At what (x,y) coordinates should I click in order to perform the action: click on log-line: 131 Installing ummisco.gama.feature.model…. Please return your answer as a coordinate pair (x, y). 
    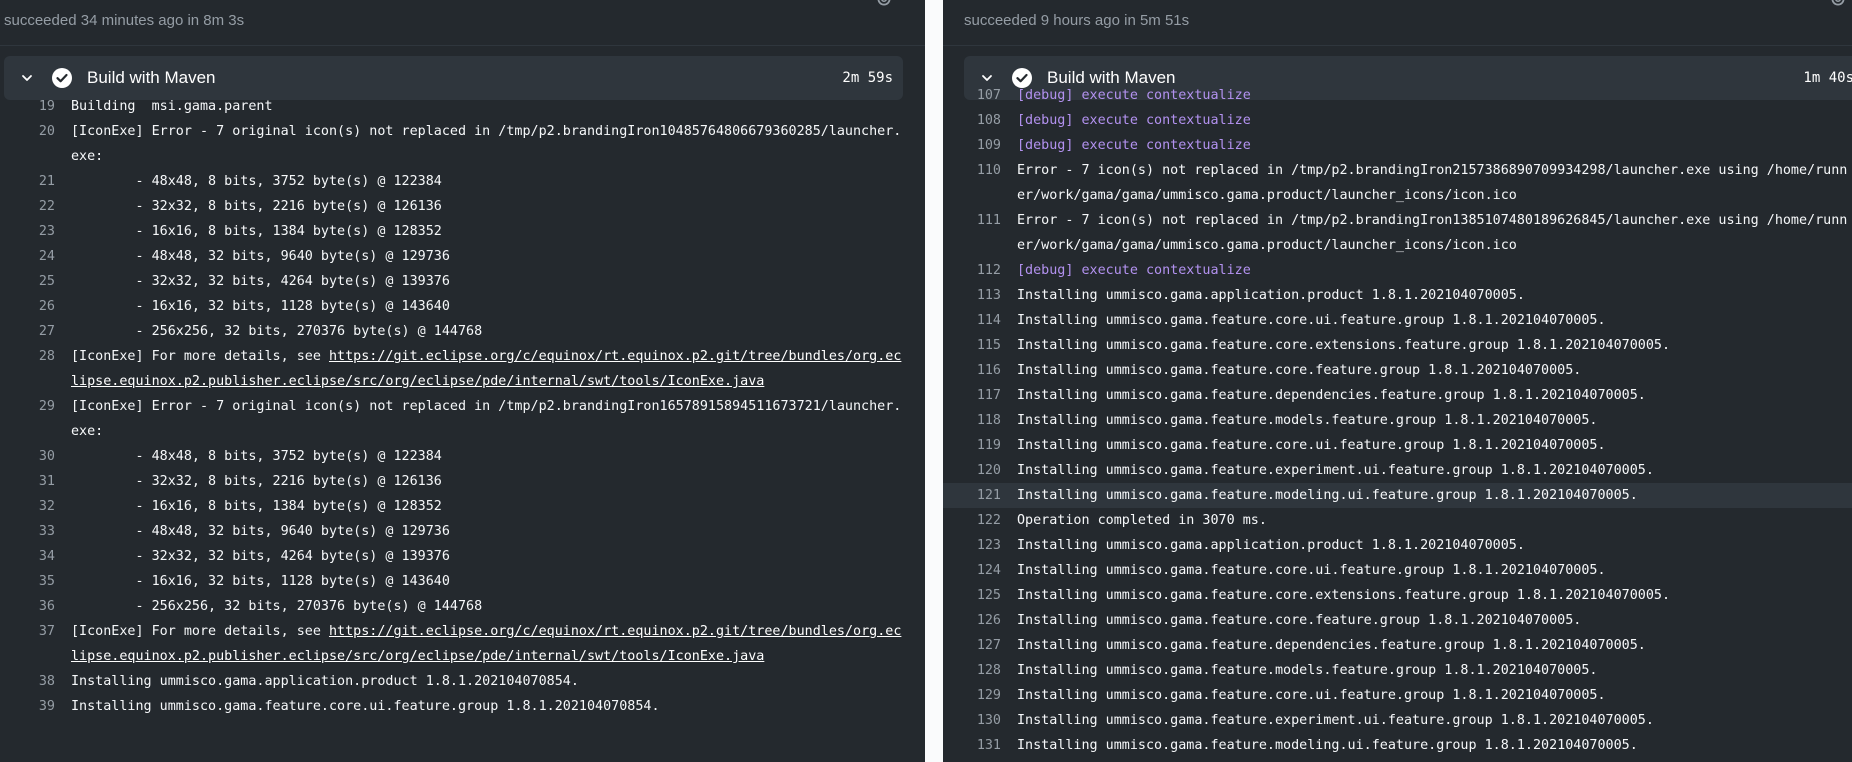
    Looking at the image, I should click on (1397, 745).